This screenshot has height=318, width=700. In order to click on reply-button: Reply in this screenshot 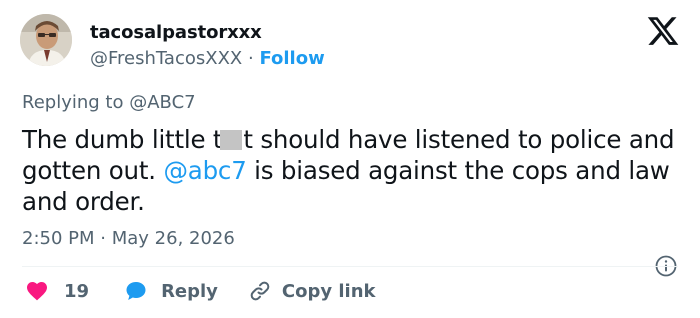, I will do `click(170, 291)`.